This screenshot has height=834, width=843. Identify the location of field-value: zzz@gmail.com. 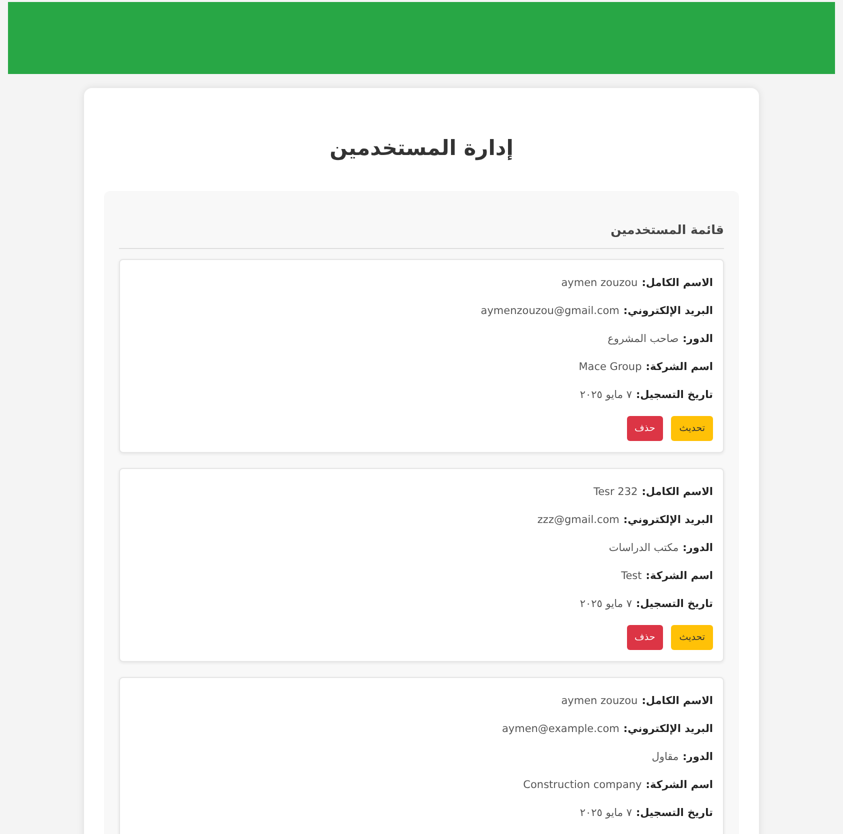
(578, 519).